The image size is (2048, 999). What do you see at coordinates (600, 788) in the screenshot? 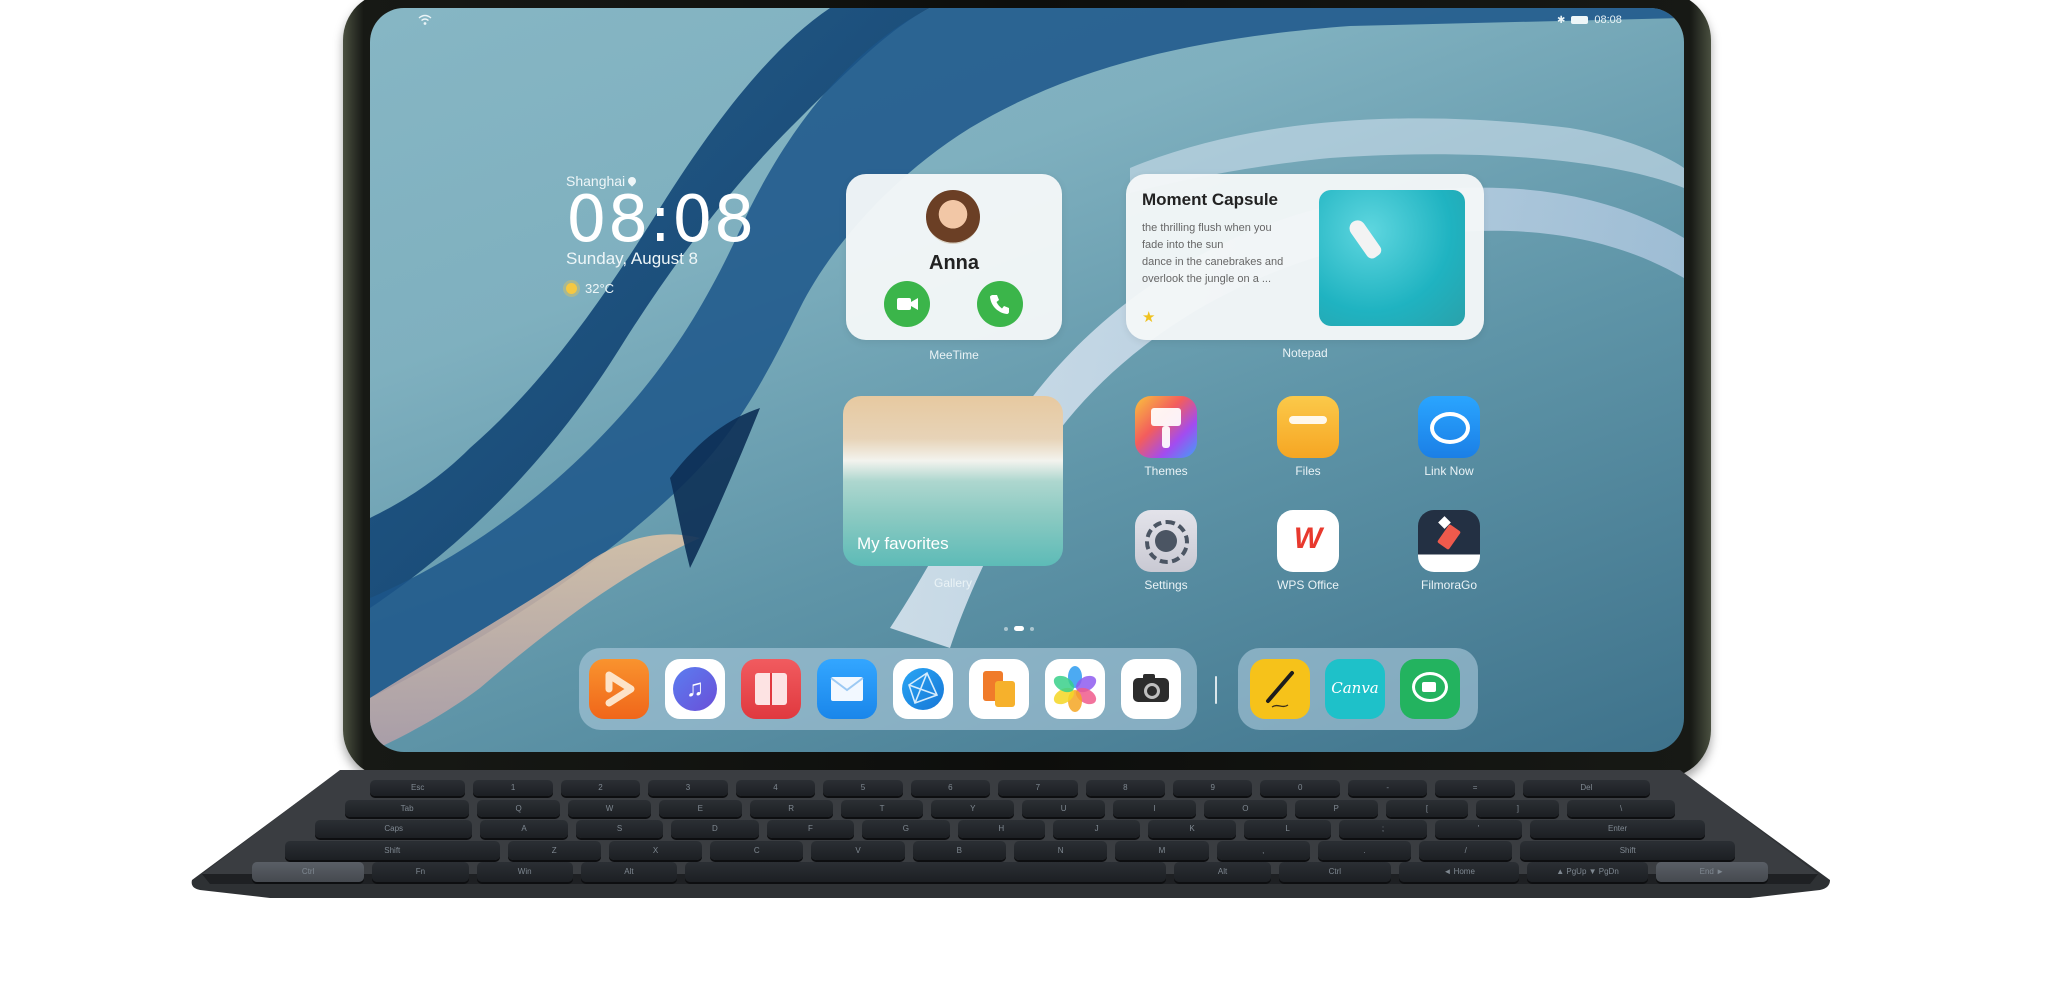
I see `key: 2` at bounding box center [600, 788].